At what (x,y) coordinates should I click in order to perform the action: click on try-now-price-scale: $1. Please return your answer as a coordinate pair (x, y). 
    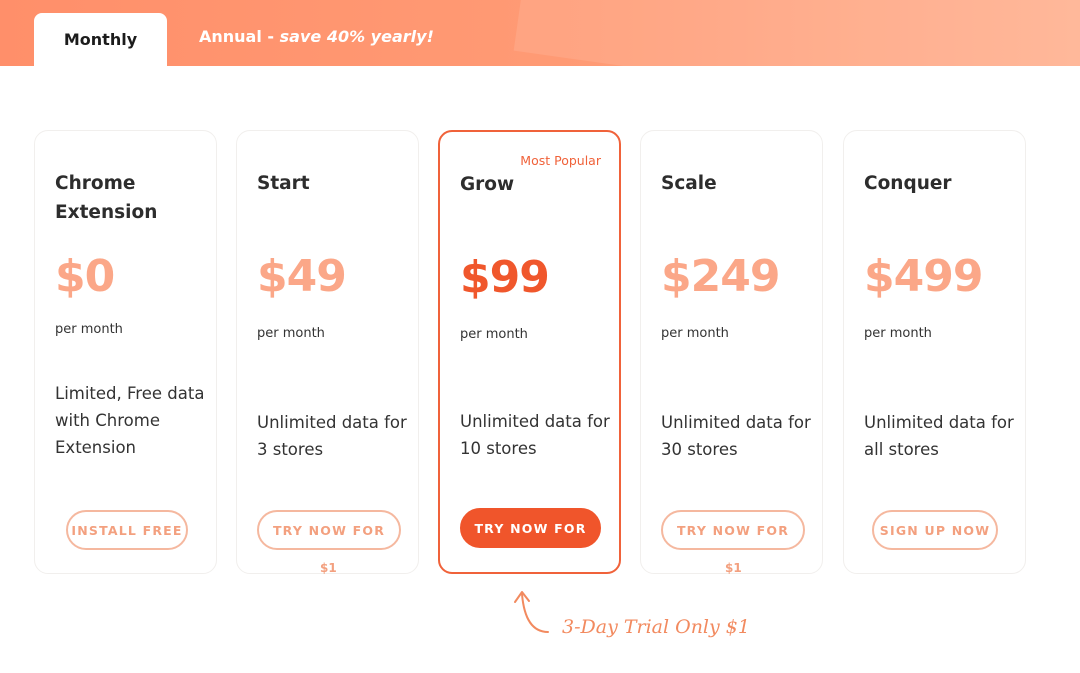
    Looking at the image, I should click on (733, 568).